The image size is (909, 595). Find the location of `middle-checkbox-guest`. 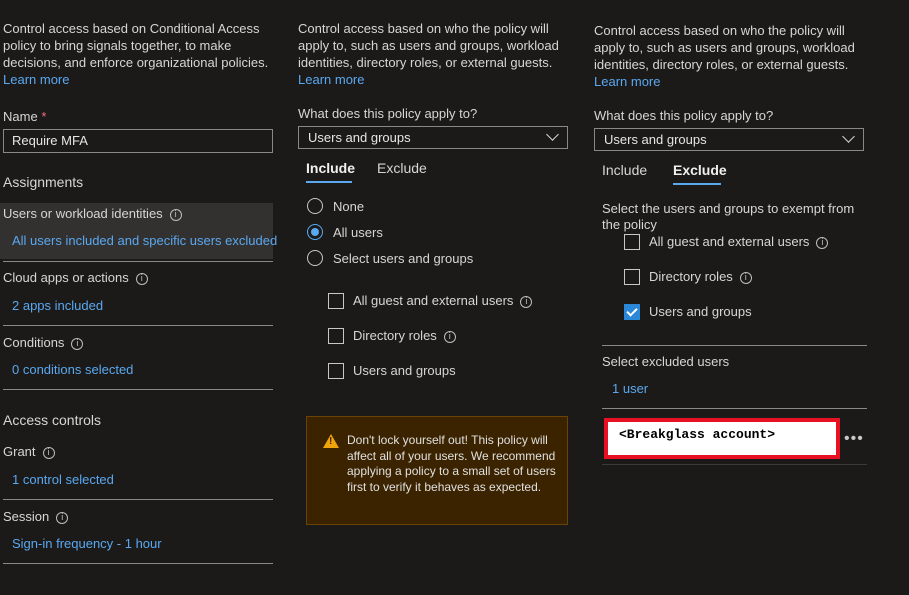

middle-checkbox-guest is located at coordinates (336, 301).